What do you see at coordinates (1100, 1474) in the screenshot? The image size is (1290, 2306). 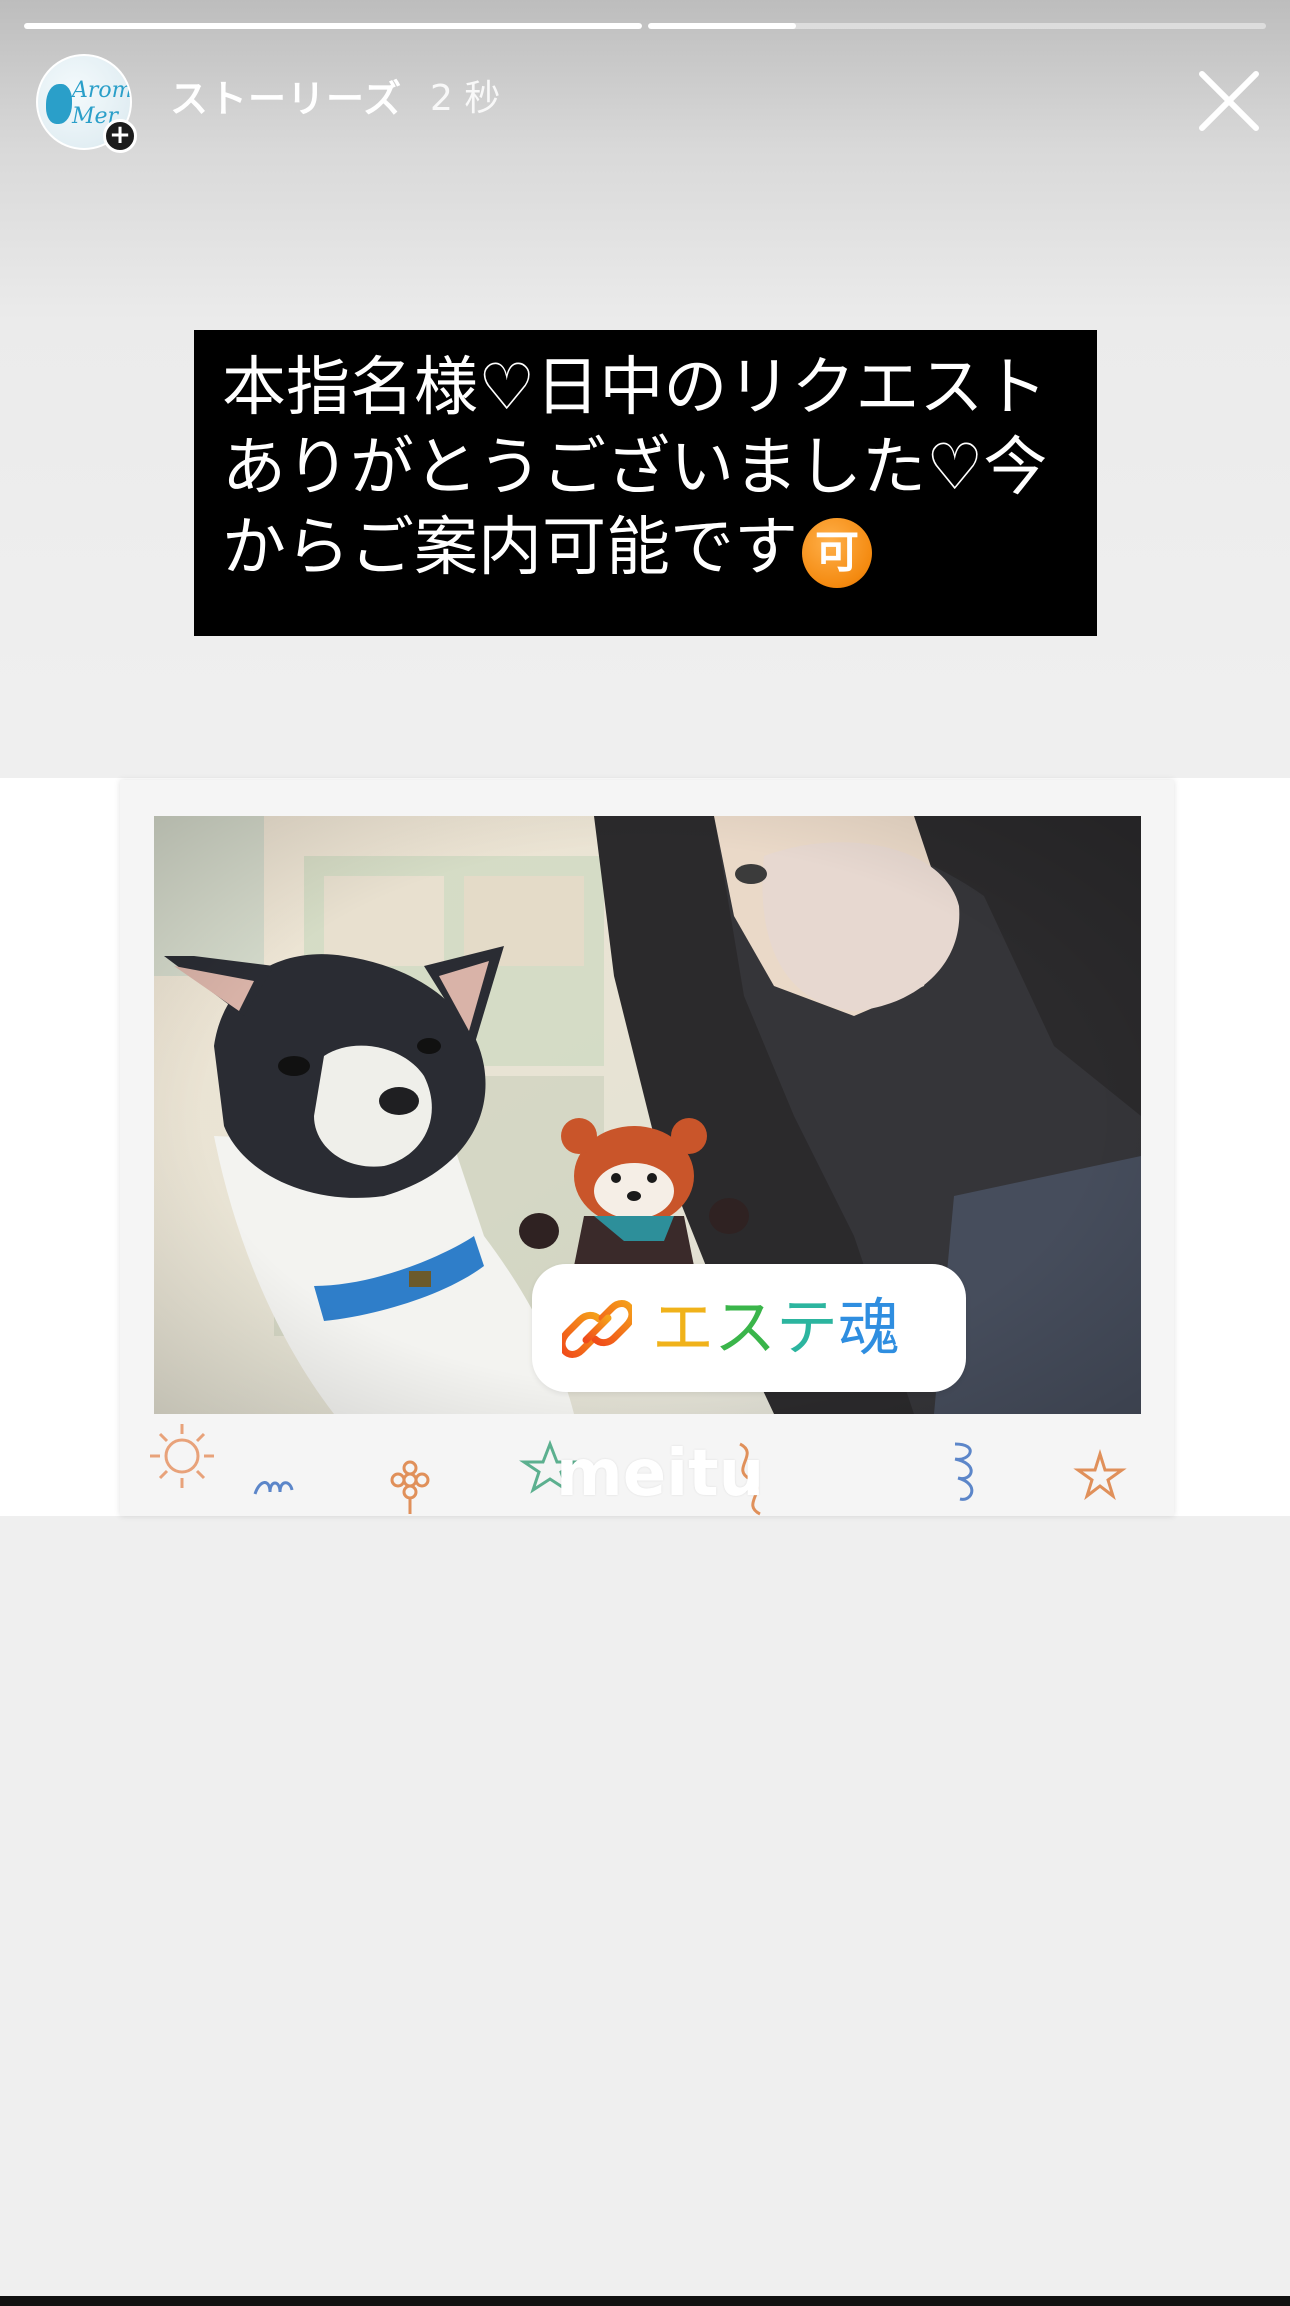 I see `small-star-doodle-icon` at bounding box center [1100, 1474].